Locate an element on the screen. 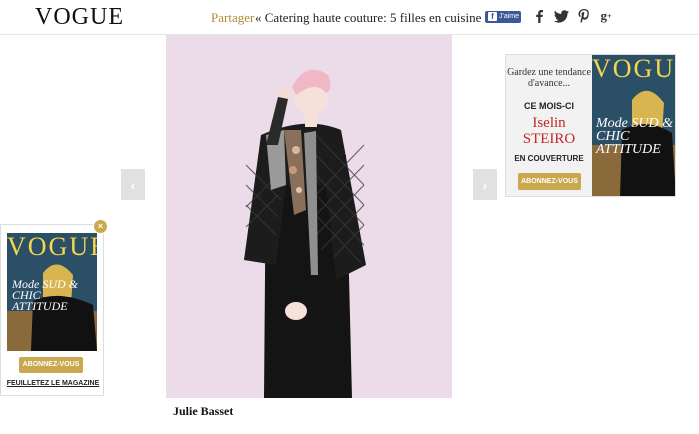 The width and height of the screenshot is (699, 434). cover-headline-left: Mode SUD & CHIC ATTITUDE is located at coordinates (45, 295).